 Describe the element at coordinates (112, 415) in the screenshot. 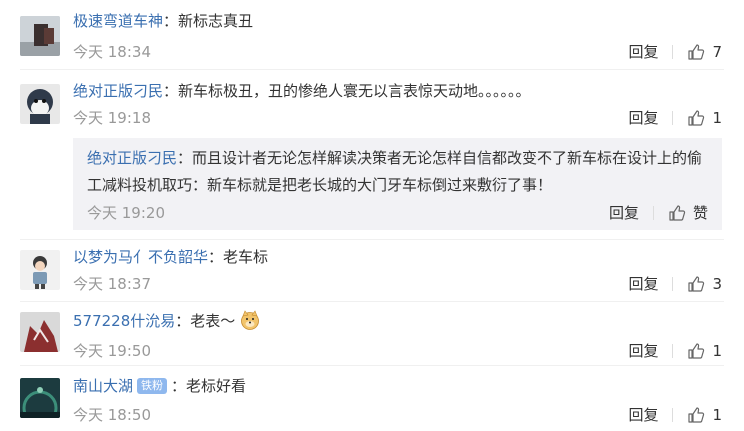

I see `timestamp: 今天 18:50` at that location.